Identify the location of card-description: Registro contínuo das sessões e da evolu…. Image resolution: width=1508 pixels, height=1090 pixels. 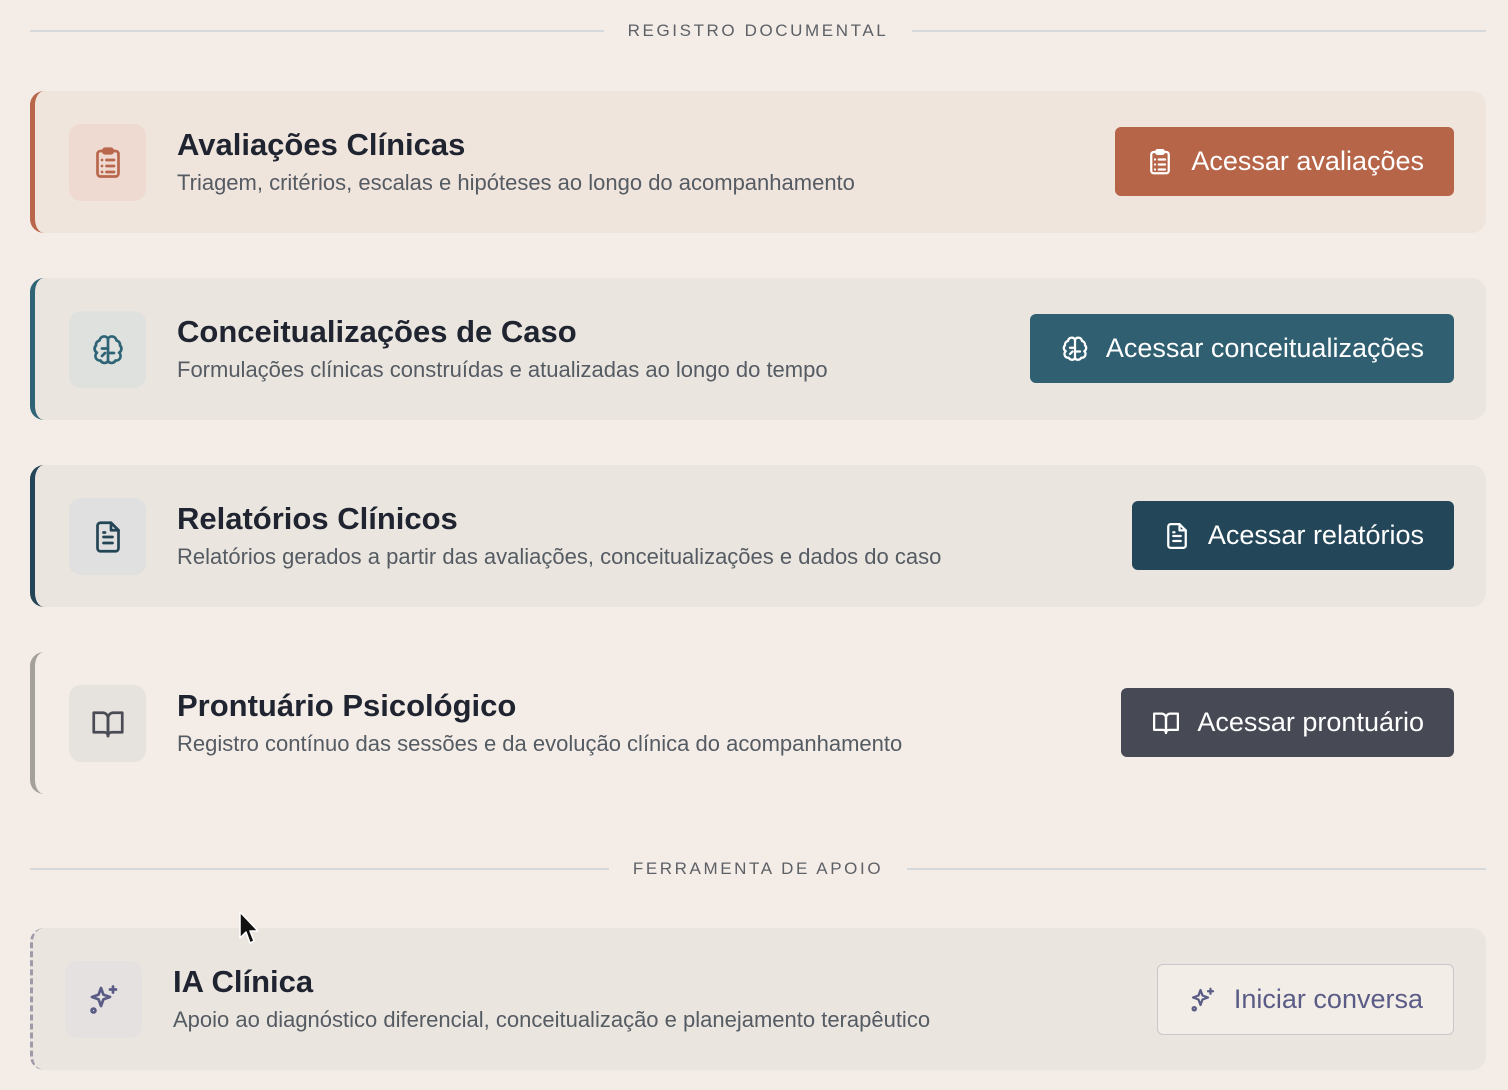
(540, 743).